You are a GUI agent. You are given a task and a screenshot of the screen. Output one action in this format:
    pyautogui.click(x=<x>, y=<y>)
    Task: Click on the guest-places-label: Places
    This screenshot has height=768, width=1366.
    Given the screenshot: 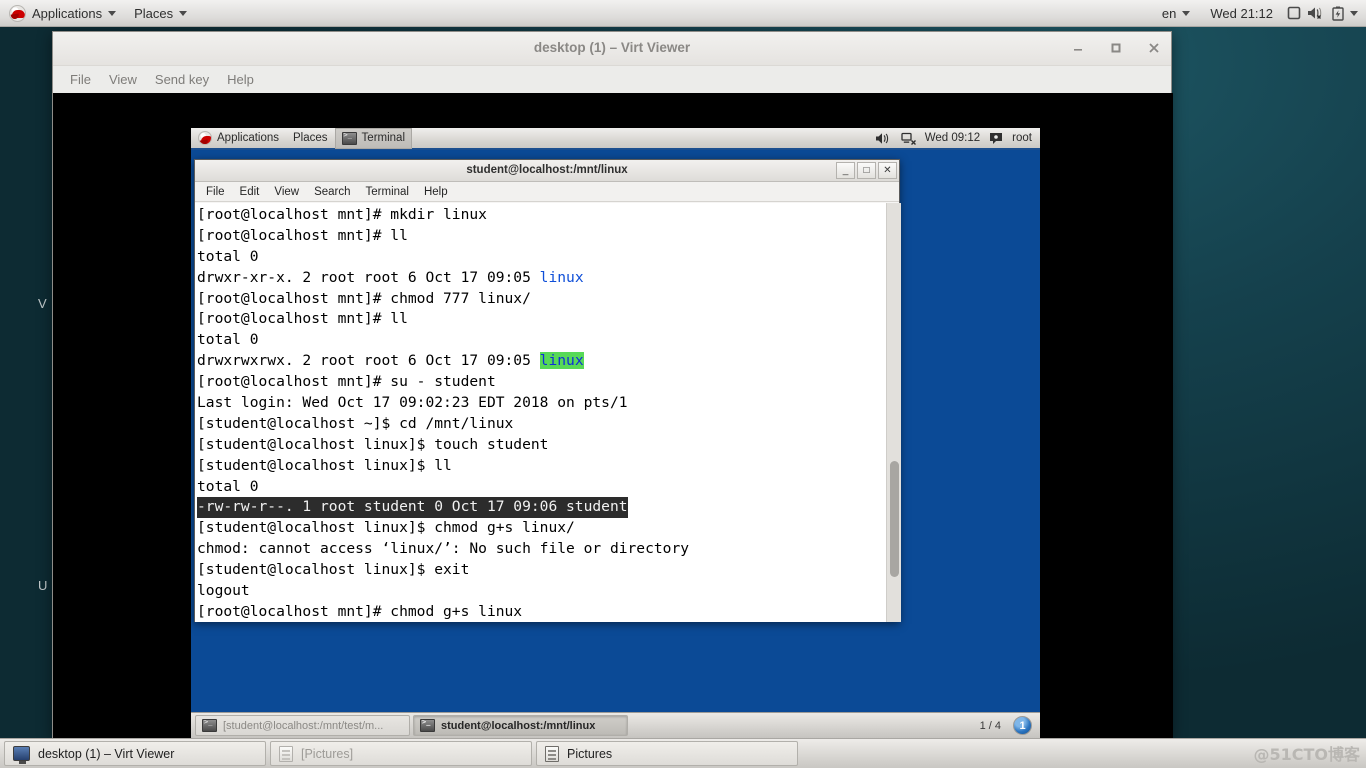 What is the action you would take?
    pyautogui.click(x=310, y=138)
    